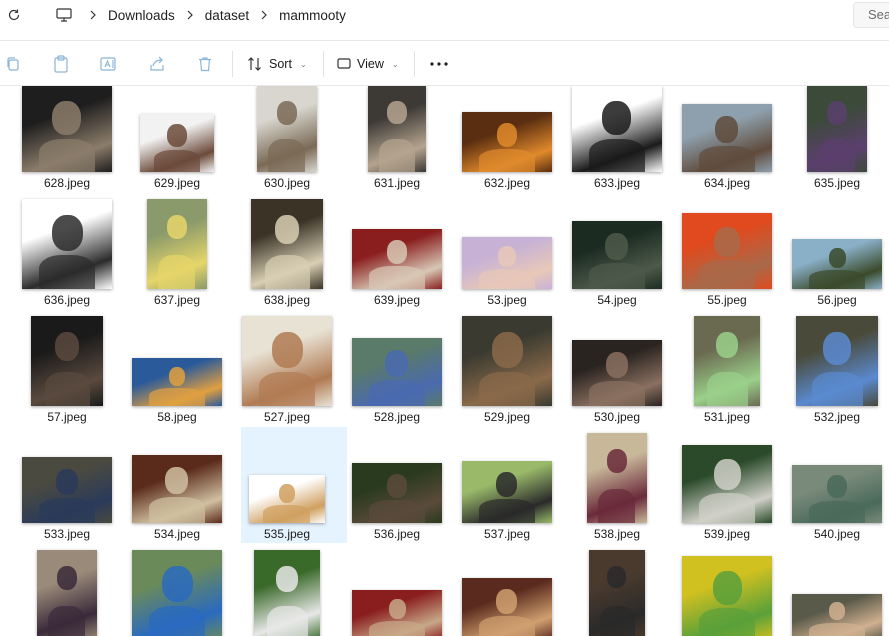  What do you see at coordinates (837, 493) in the screenshot?
I see `file-tile: 540.jpeg` at bounding box center [837, 493].